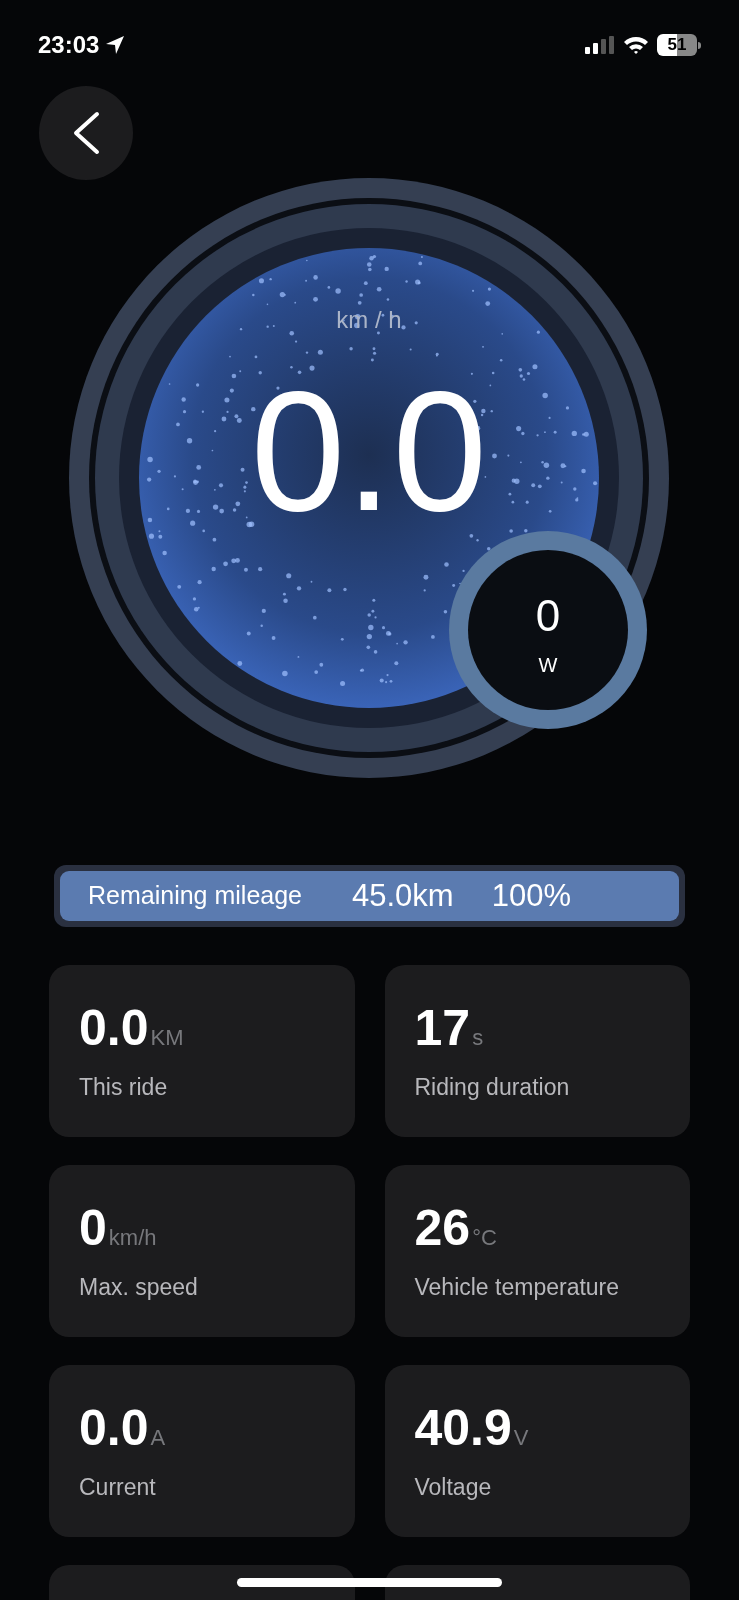  I want to click on signal-icon, so click(600, 45).